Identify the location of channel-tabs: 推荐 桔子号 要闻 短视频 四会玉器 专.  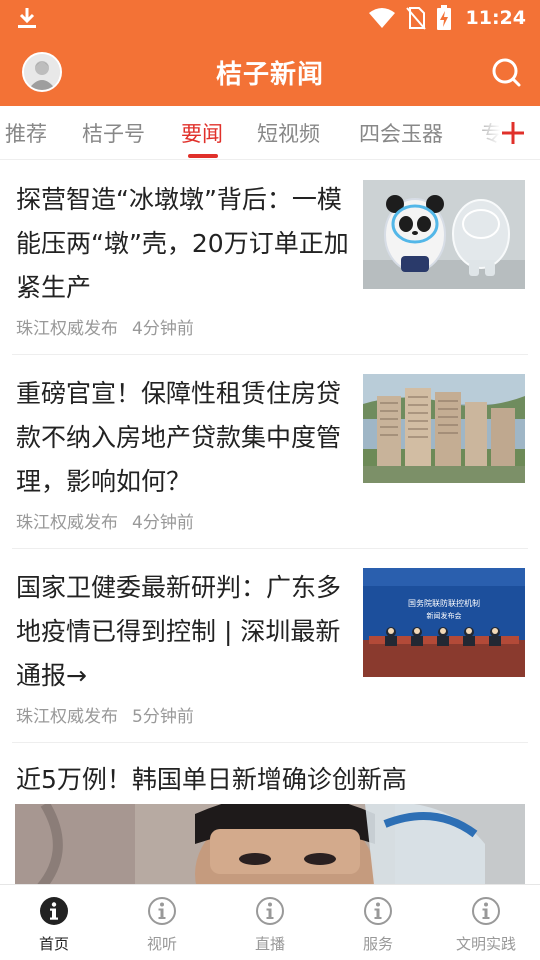
(270, 133).